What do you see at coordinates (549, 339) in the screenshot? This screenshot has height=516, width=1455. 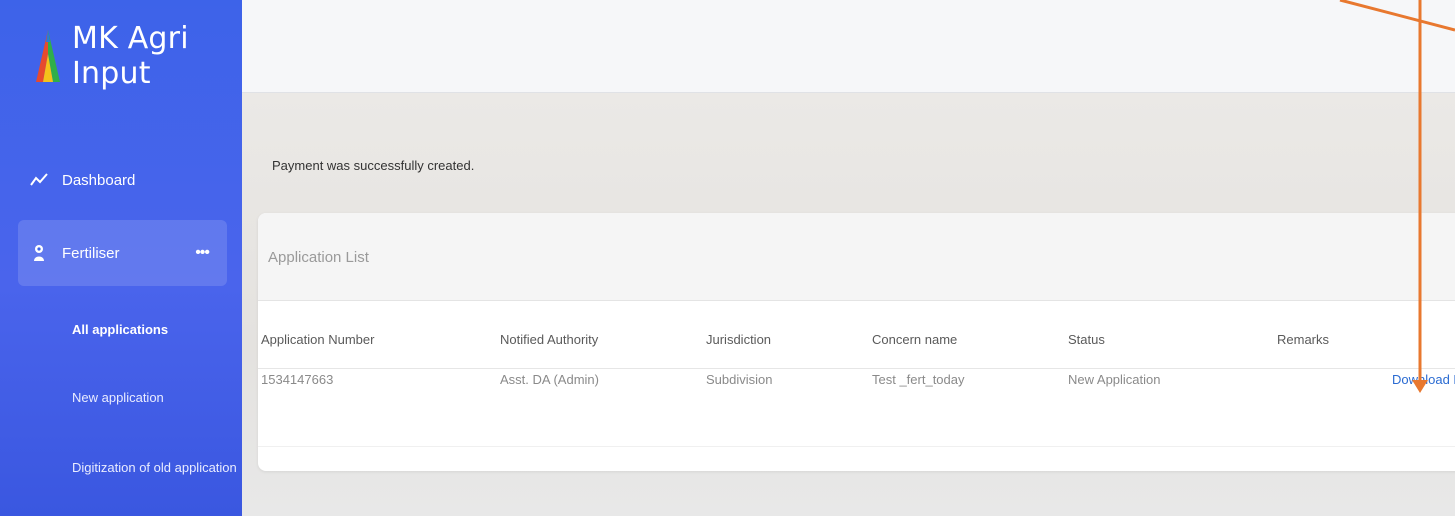 I see `column-header-notified-authority: Notified Authority` at bounding box center [549, 339].